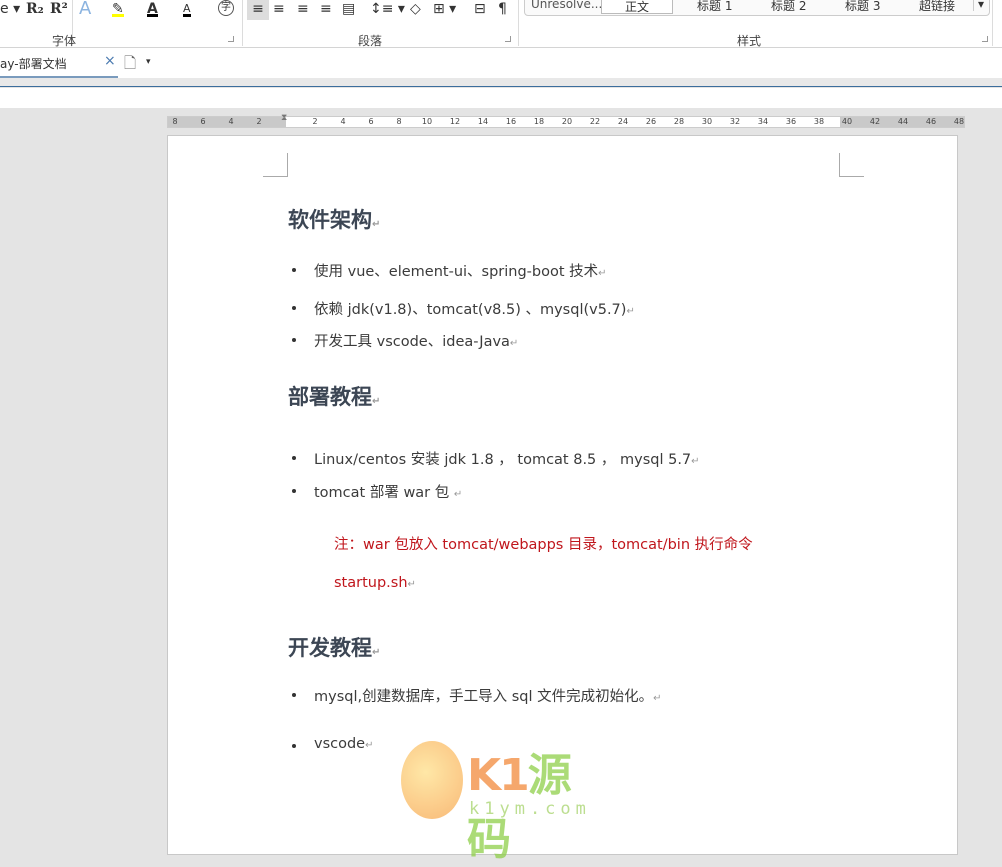 The image size is (1002, 867). I want to click on ruler-margin-left, so click(227, 122).